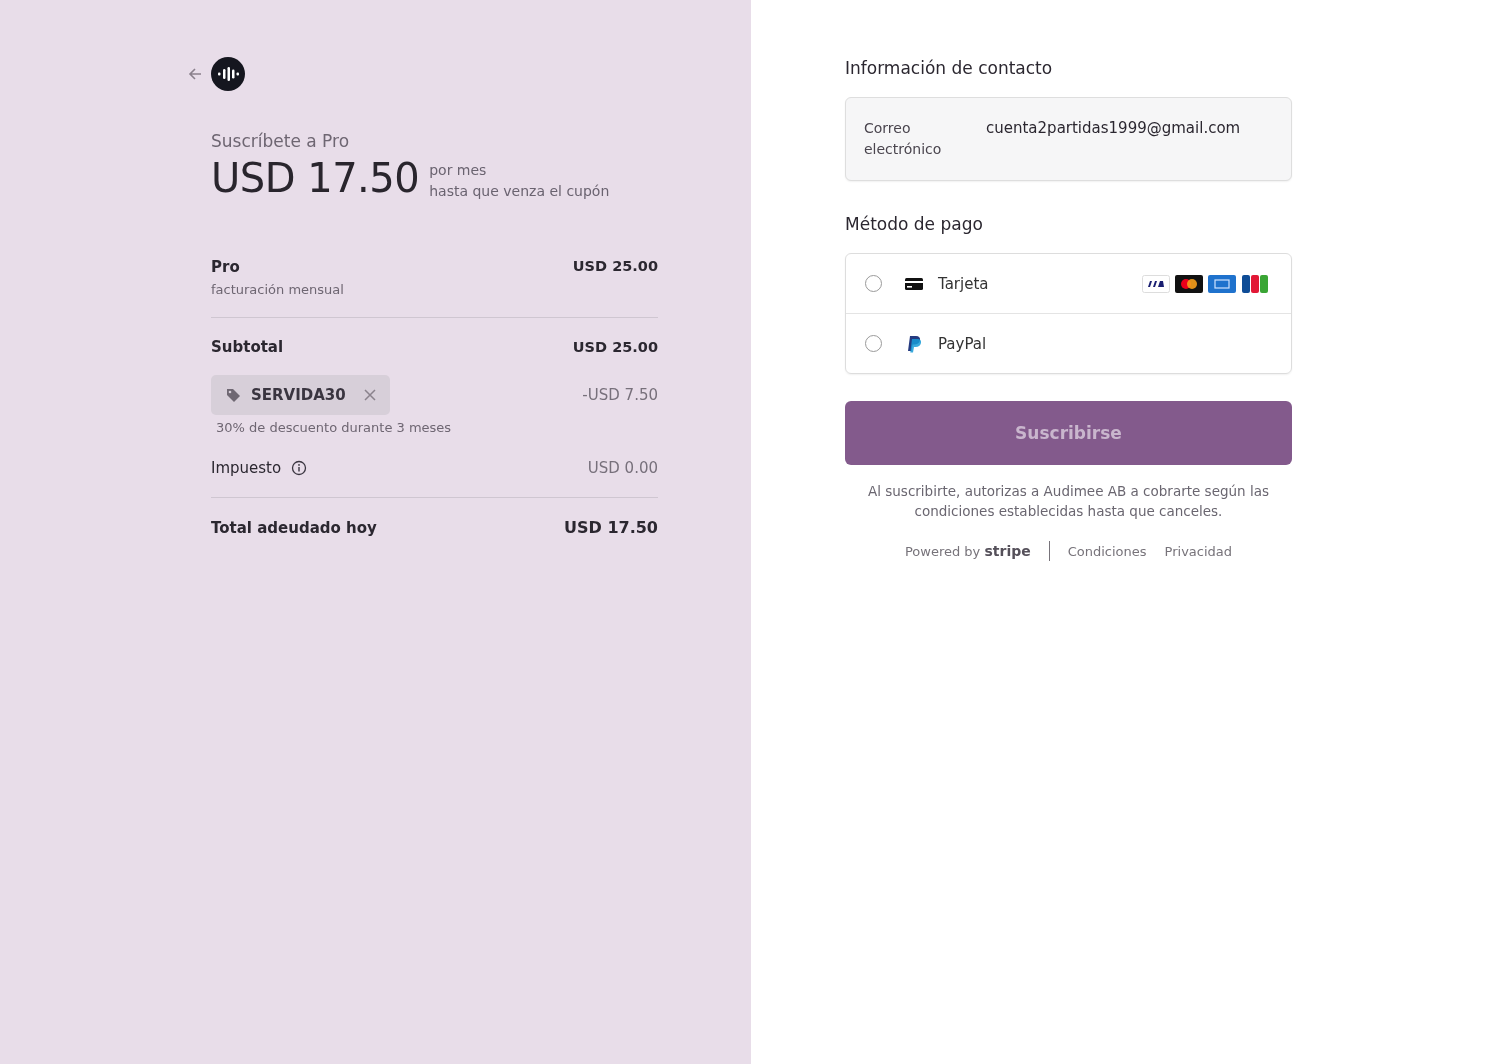 This screenshot has height=1064, width=1500. Describe the element at coordinates (611, 527) in the screenshot. I see `total-amount: USD 17.50` at that location.